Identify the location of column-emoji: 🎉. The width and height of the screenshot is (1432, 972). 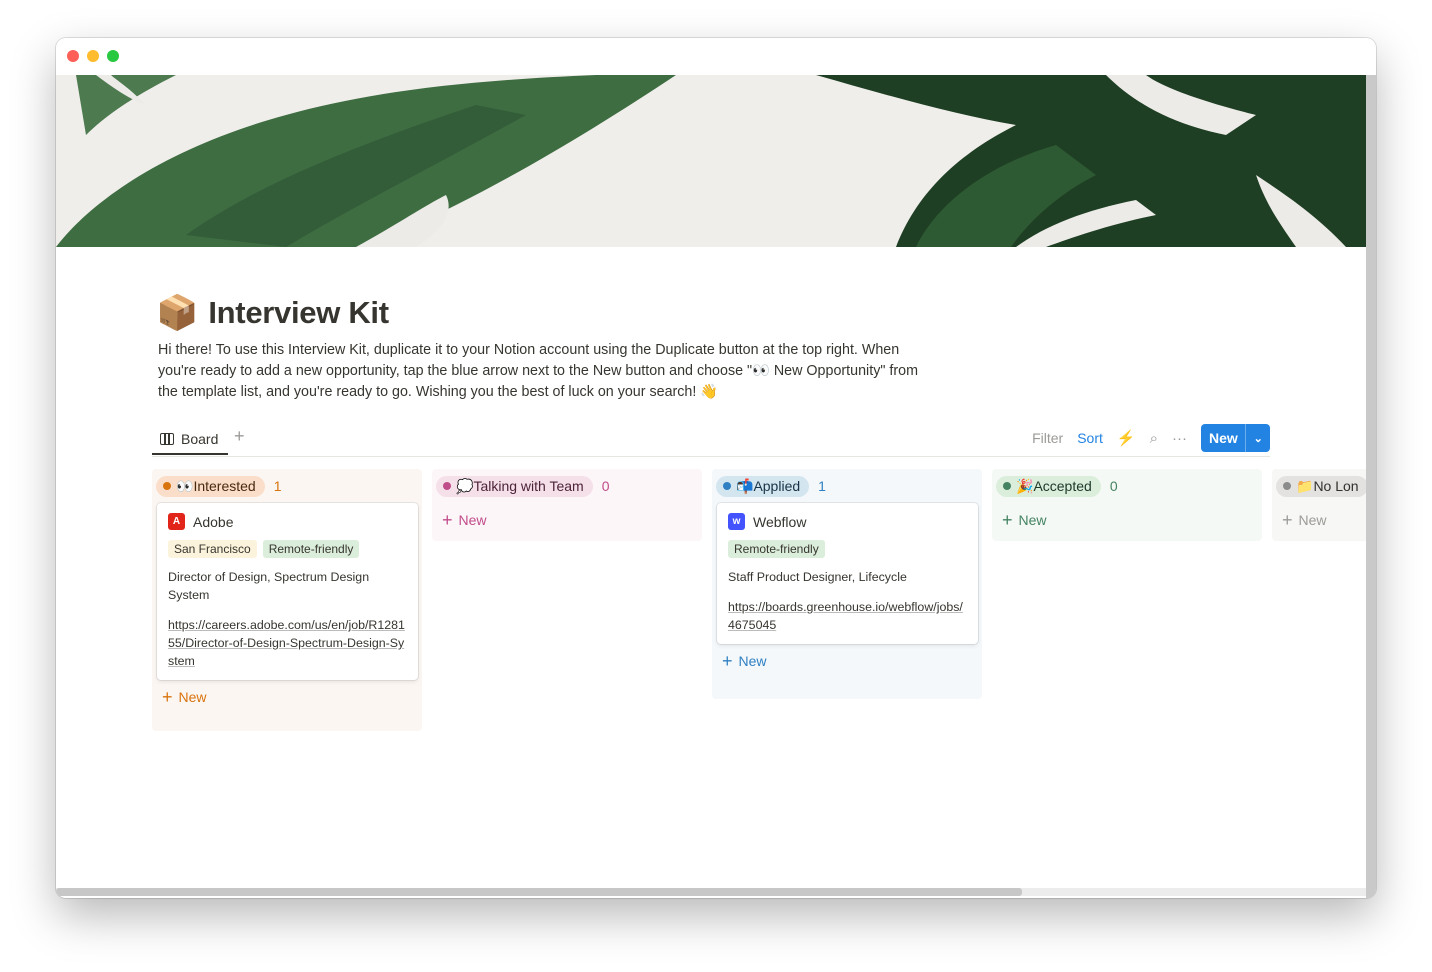
(1025, 485).